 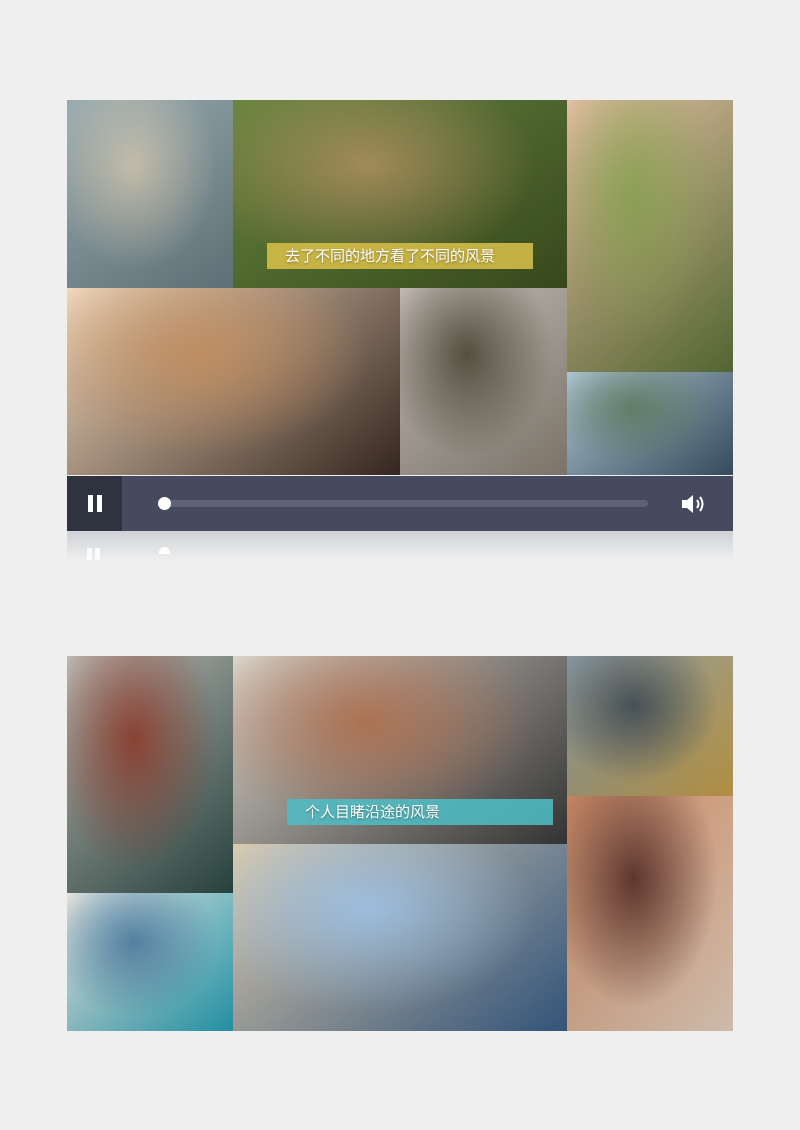 I want to click on tripod-photographer-photo, so click(x=650, y=913).